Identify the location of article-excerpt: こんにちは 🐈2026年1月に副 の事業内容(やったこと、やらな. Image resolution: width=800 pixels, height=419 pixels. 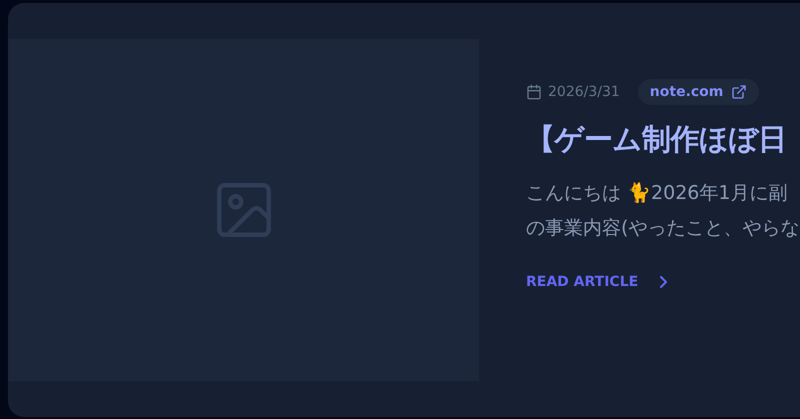
(663, 210).